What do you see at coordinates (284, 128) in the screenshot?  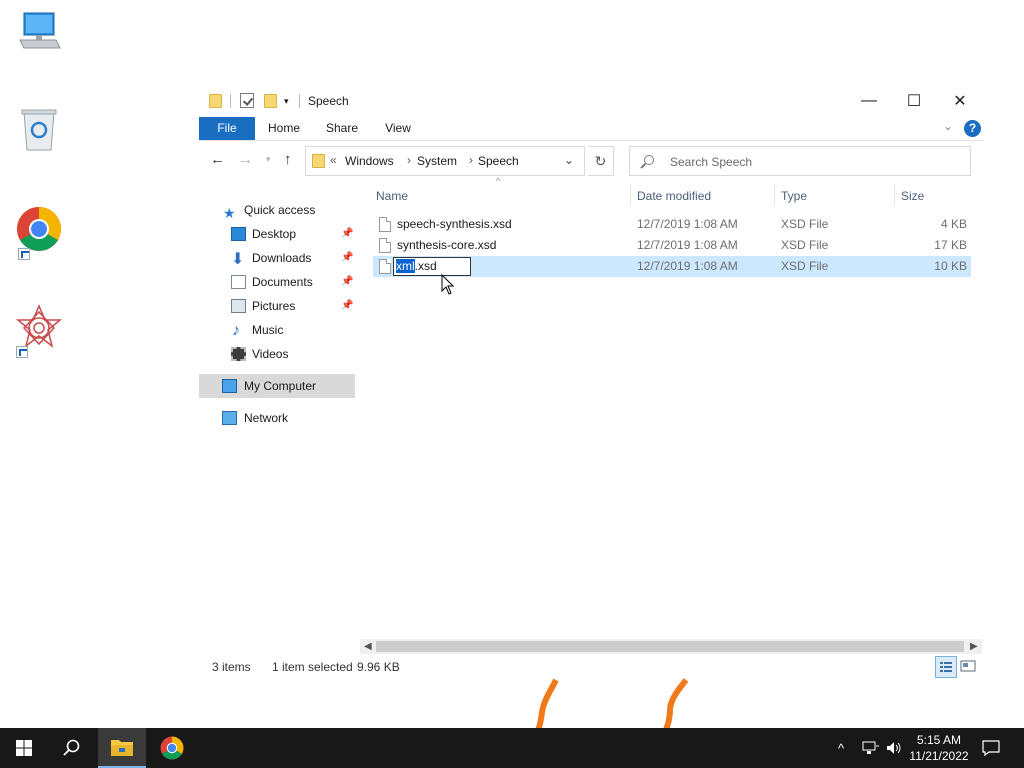 I see `tab-home: Home` at bounding box center [284, 128].